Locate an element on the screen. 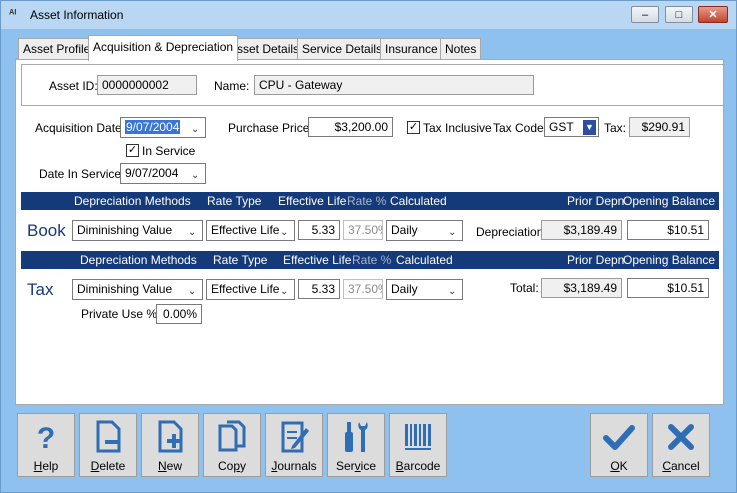  checkmark-icon is located at coordinates (619, 437).